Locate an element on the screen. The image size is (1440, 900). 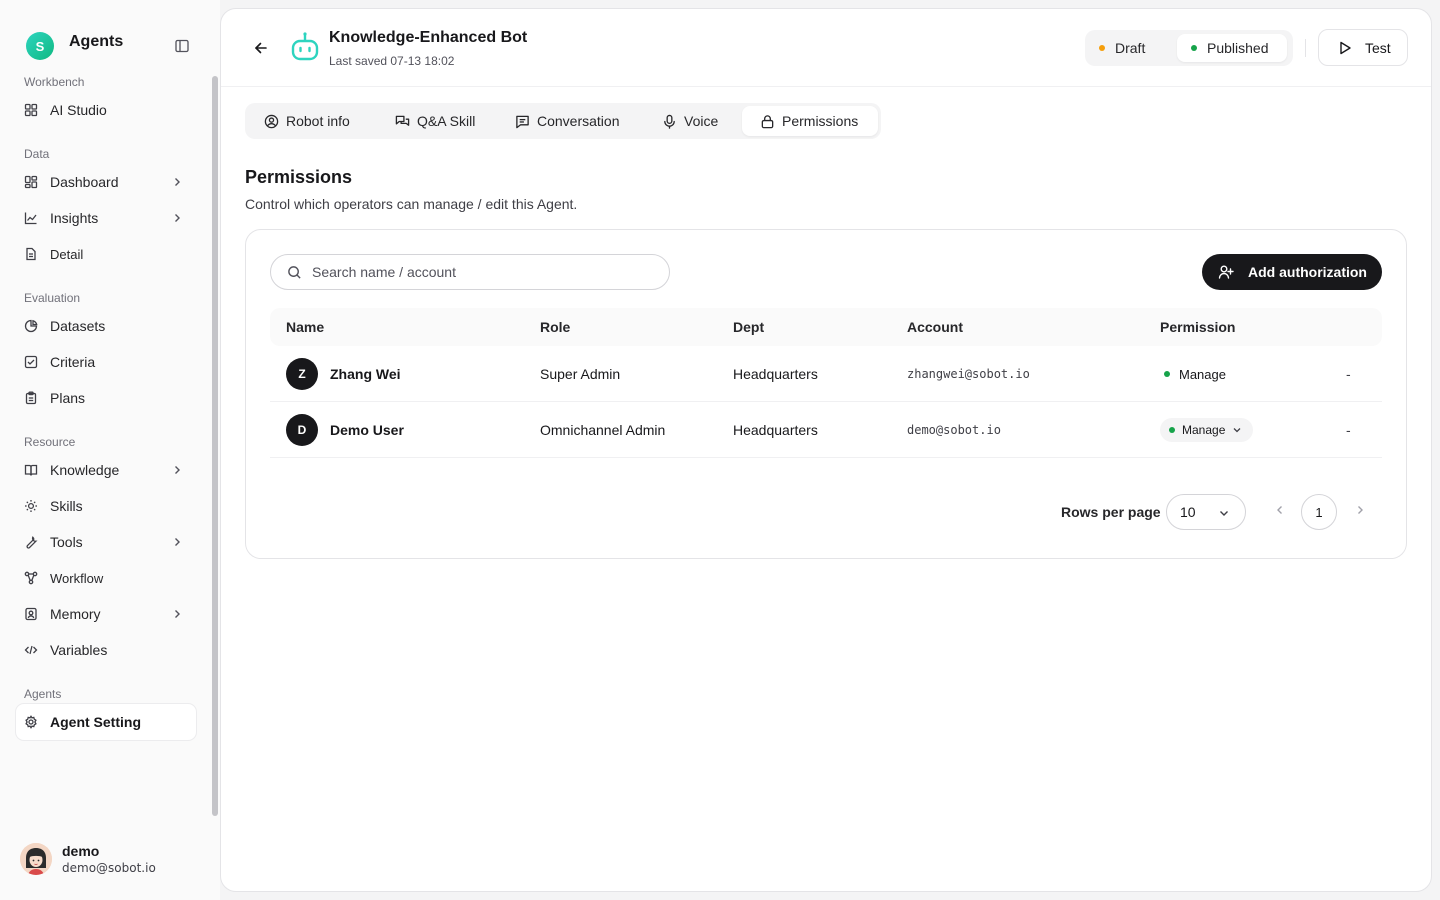
sidebar-scrollbar is located at coordinates (215, 446).